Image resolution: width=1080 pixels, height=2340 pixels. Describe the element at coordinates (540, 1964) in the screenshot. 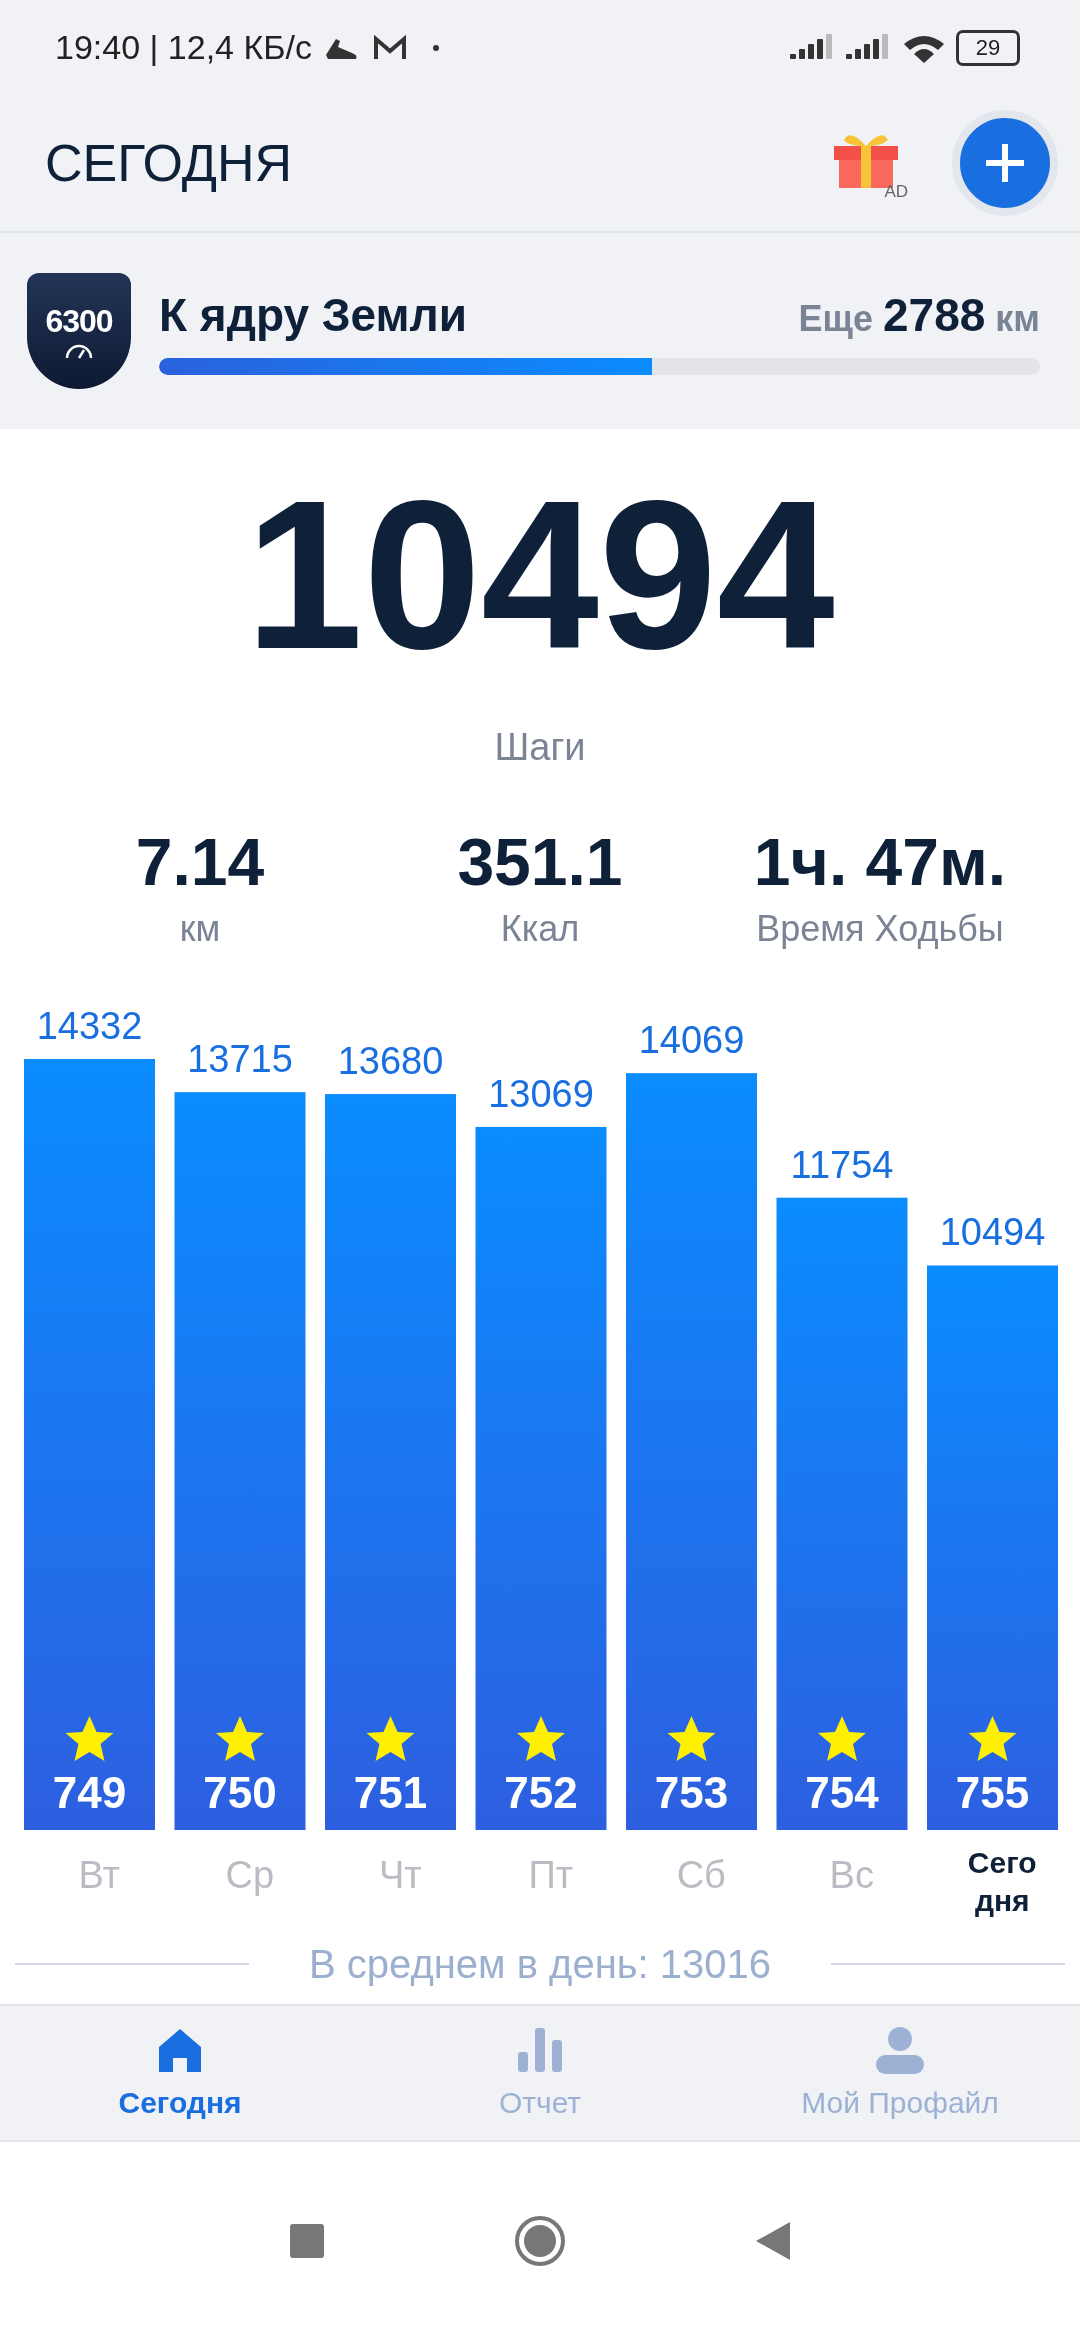

I see `daily-average: В среднем в день: 13016` at that location.